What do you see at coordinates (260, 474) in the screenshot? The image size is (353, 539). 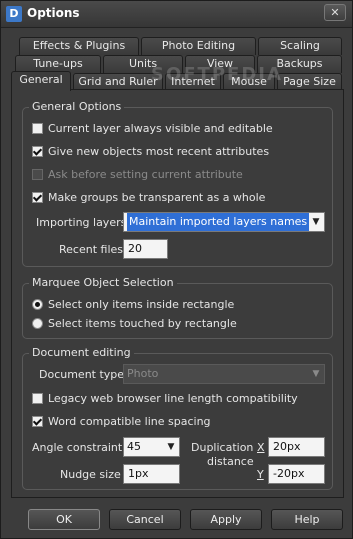 I see `y-label: Y` at bounding box center [260, 474].